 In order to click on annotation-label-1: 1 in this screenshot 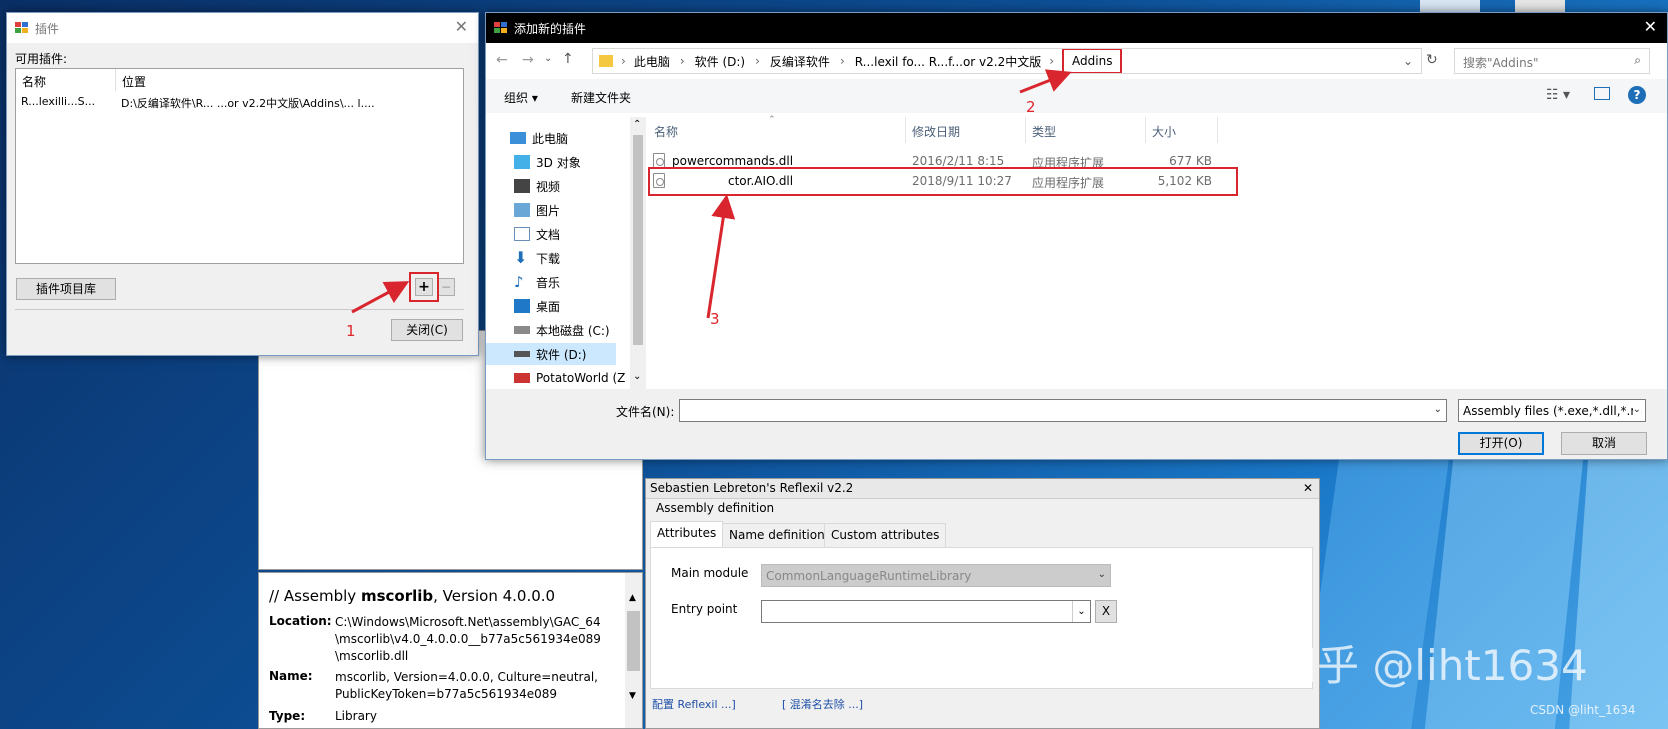, I will do `click(351, 331)`.